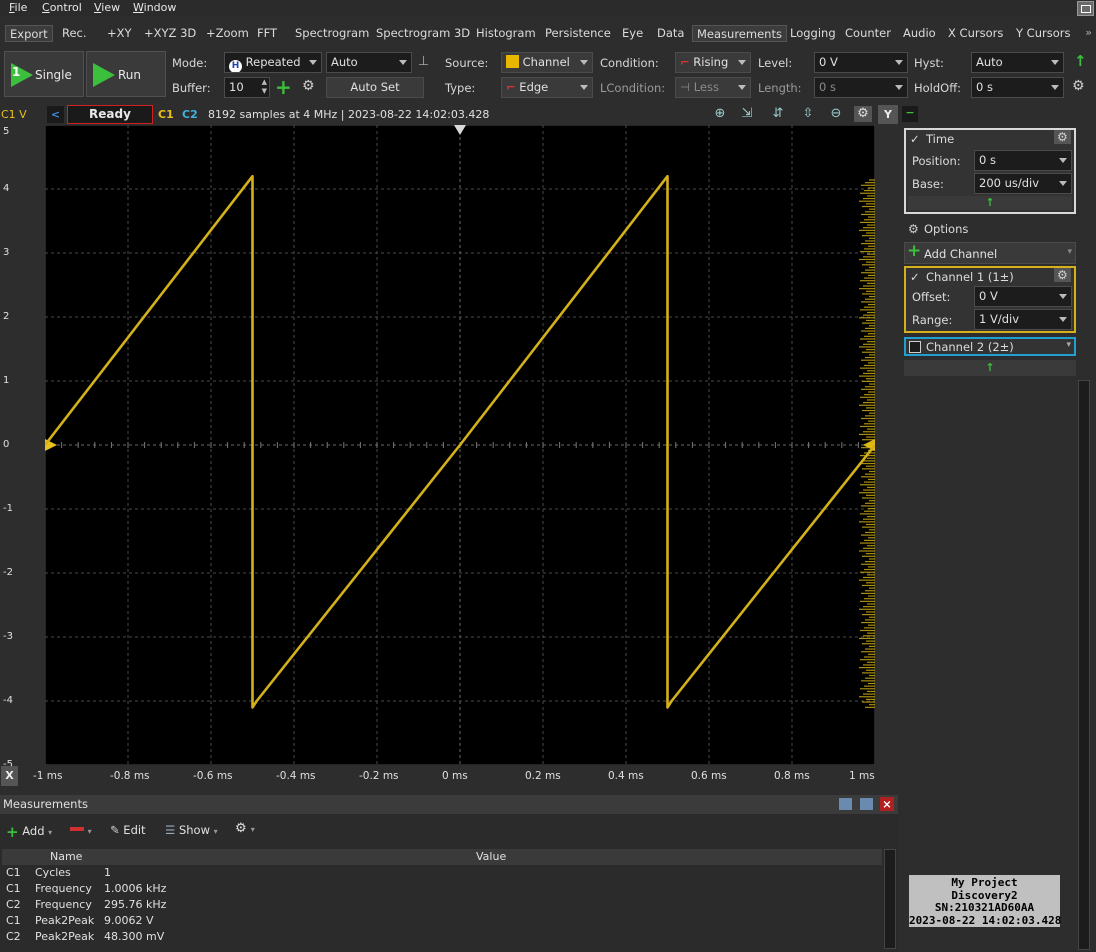 This screenshot has height=952, width=1096. What do you see at coordinates (720, 114) in the screenshot?
I see `zoom-in-icon: ⊕` at bounding box center [720, 114].